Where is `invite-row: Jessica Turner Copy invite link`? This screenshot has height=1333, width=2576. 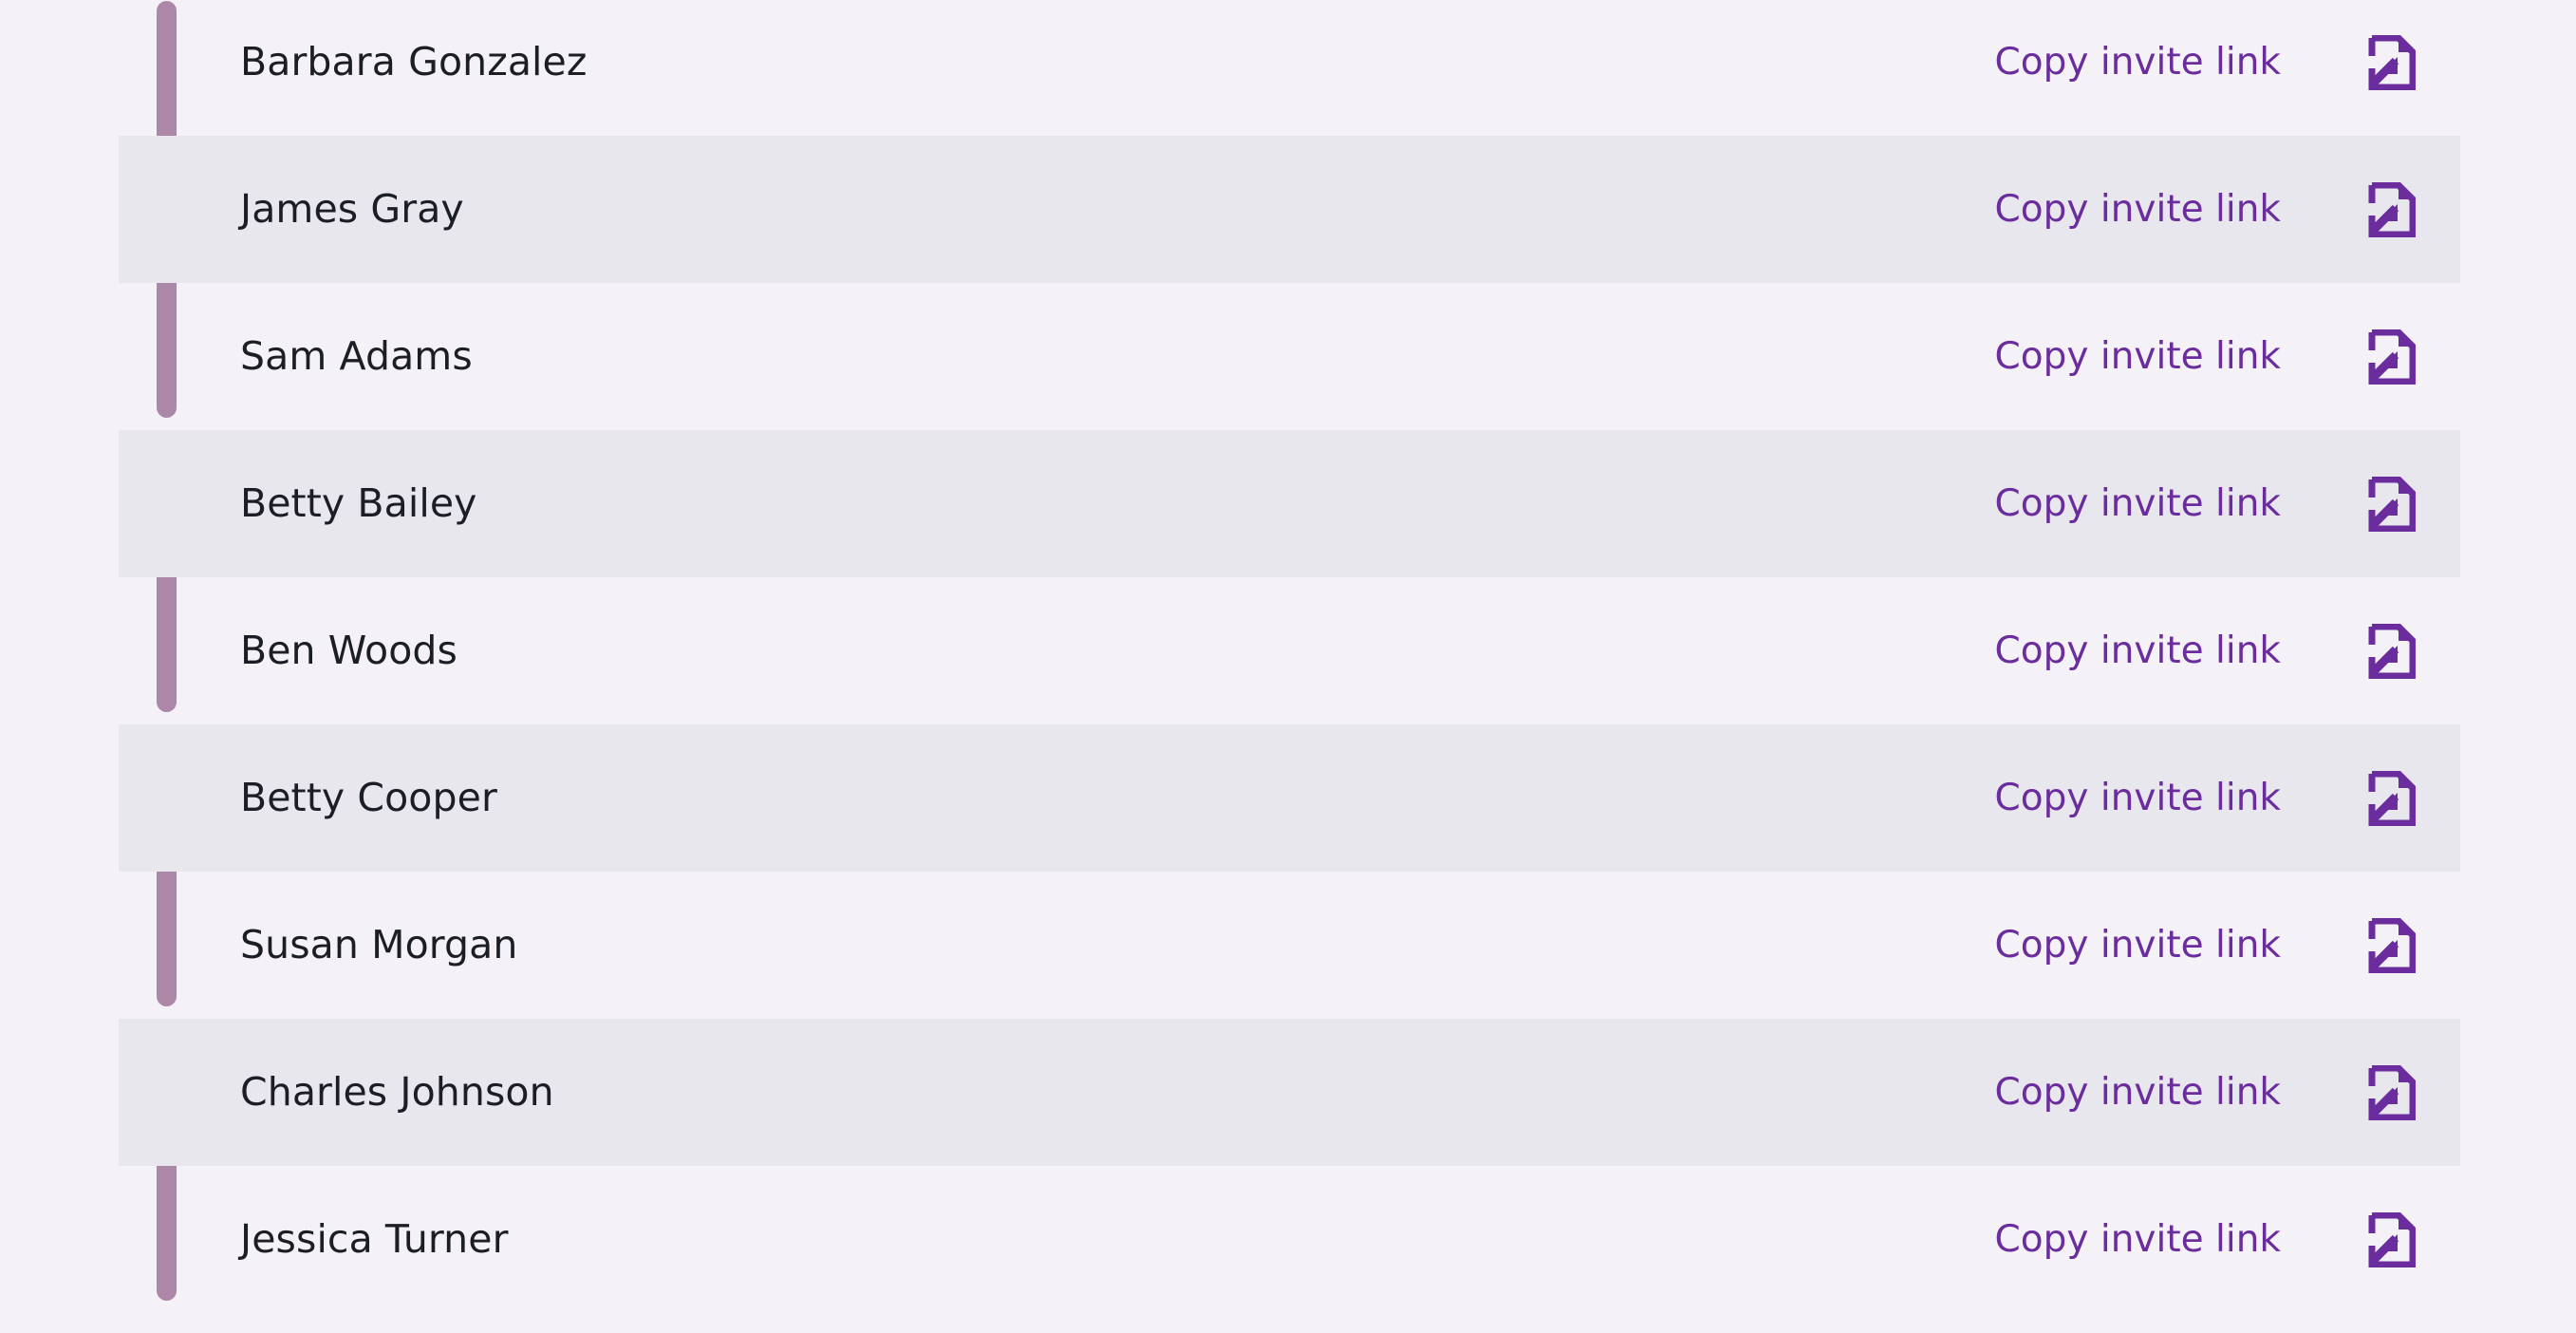
invite-row: Jessica Turner Copy invite link is located at coordinates (1289, 1240).